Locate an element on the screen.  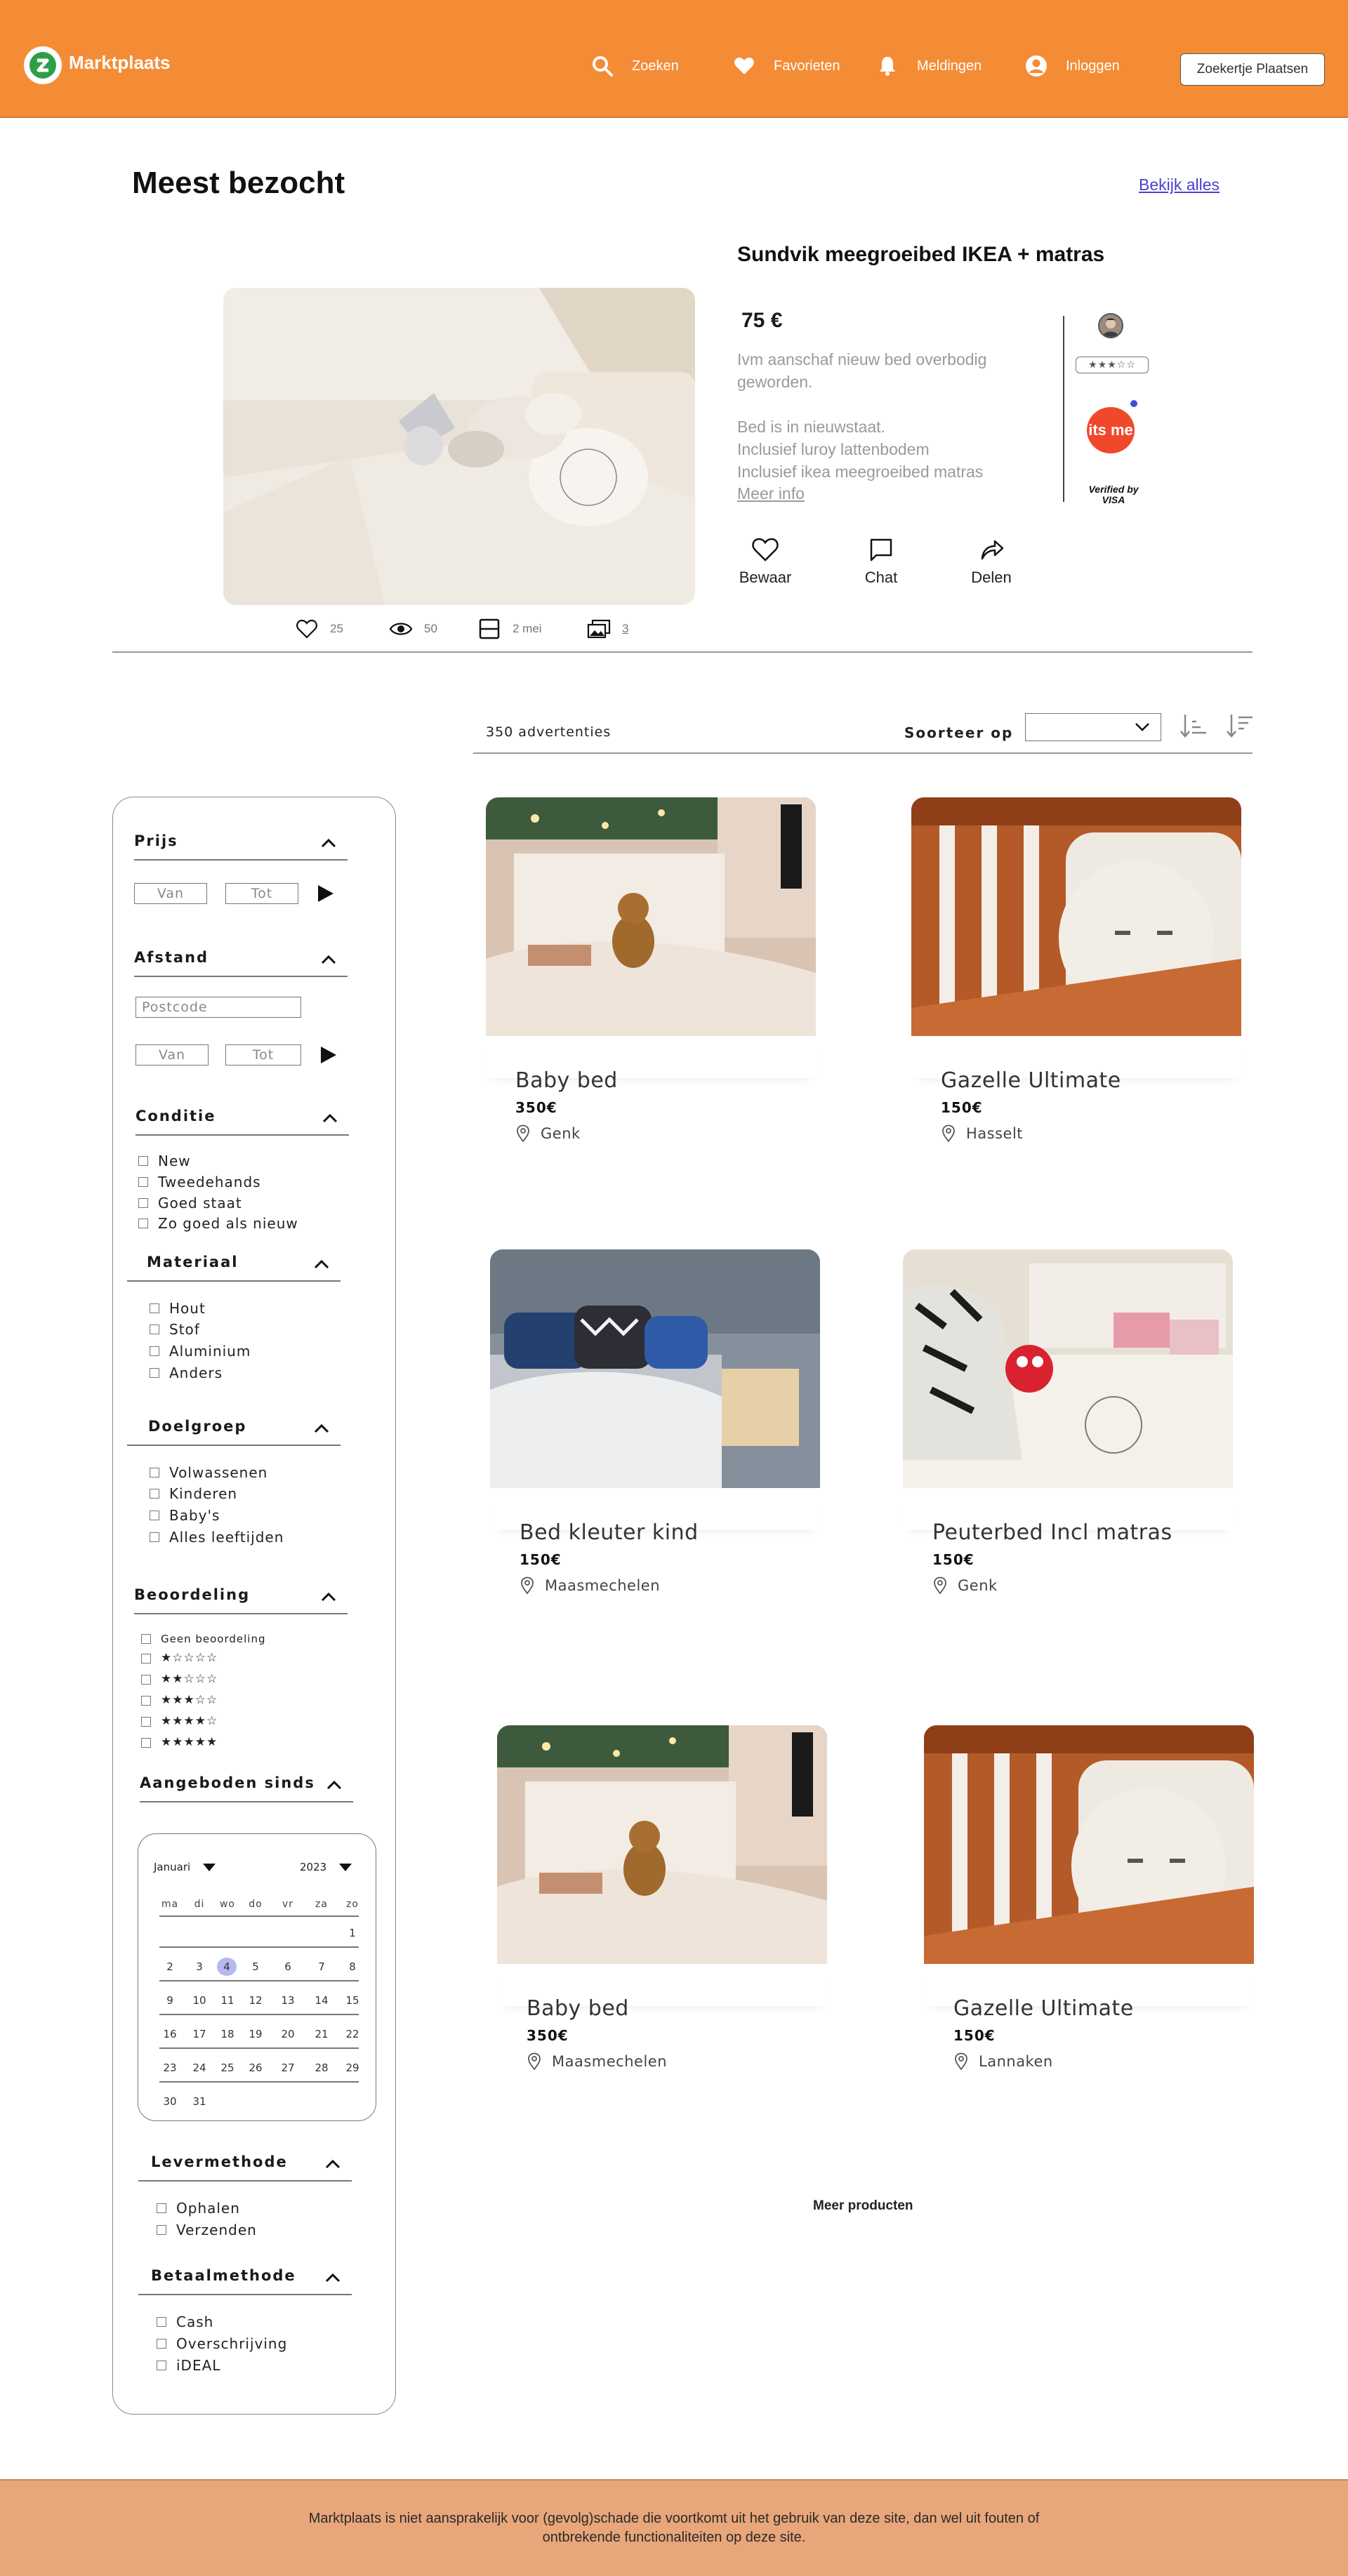
play-icon is located at coordinates (324, 894).